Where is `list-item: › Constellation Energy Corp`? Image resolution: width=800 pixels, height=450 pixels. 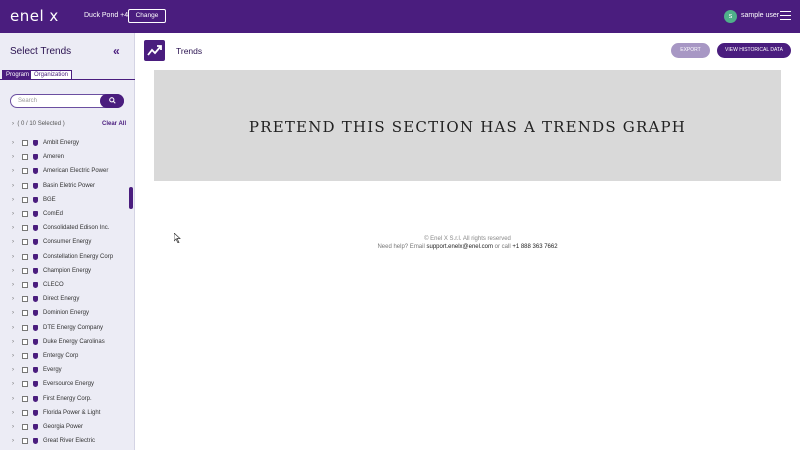 list-item: › Constellation Energy Corp is located at coordinates (64, 258).